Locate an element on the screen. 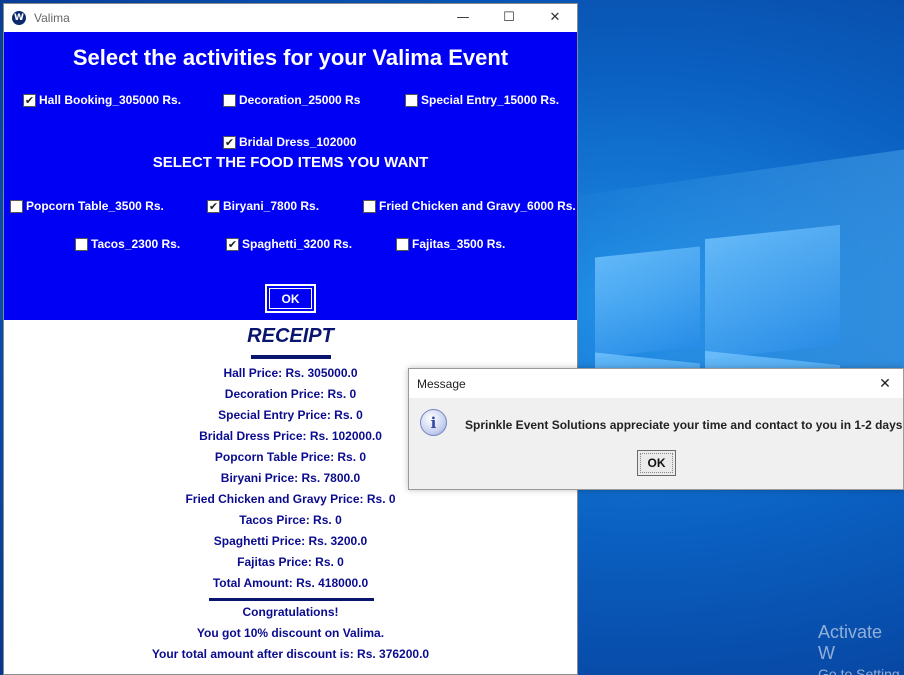 Image resolution: width=904 pixels, height=675 pixels. dialog-titlebar: Message ✕ is located at coordinates (656, 383).